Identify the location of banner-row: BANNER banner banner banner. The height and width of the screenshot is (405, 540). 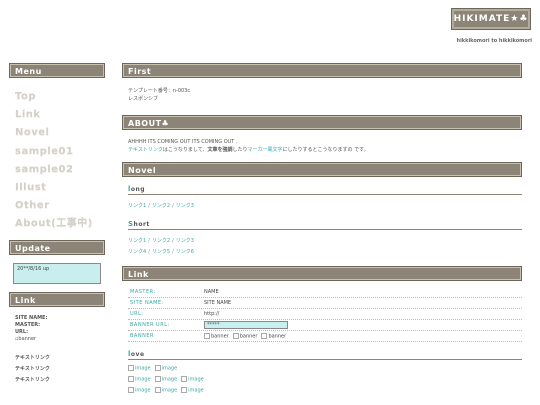
(325, 336).